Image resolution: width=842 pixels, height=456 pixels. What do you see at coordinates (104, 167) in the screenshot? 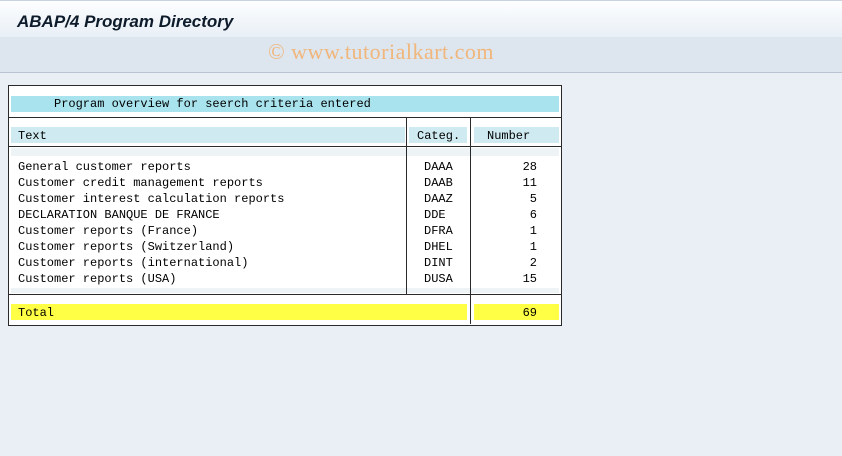
I see `row-text: General customer reports` at bounding box center [104, 167].